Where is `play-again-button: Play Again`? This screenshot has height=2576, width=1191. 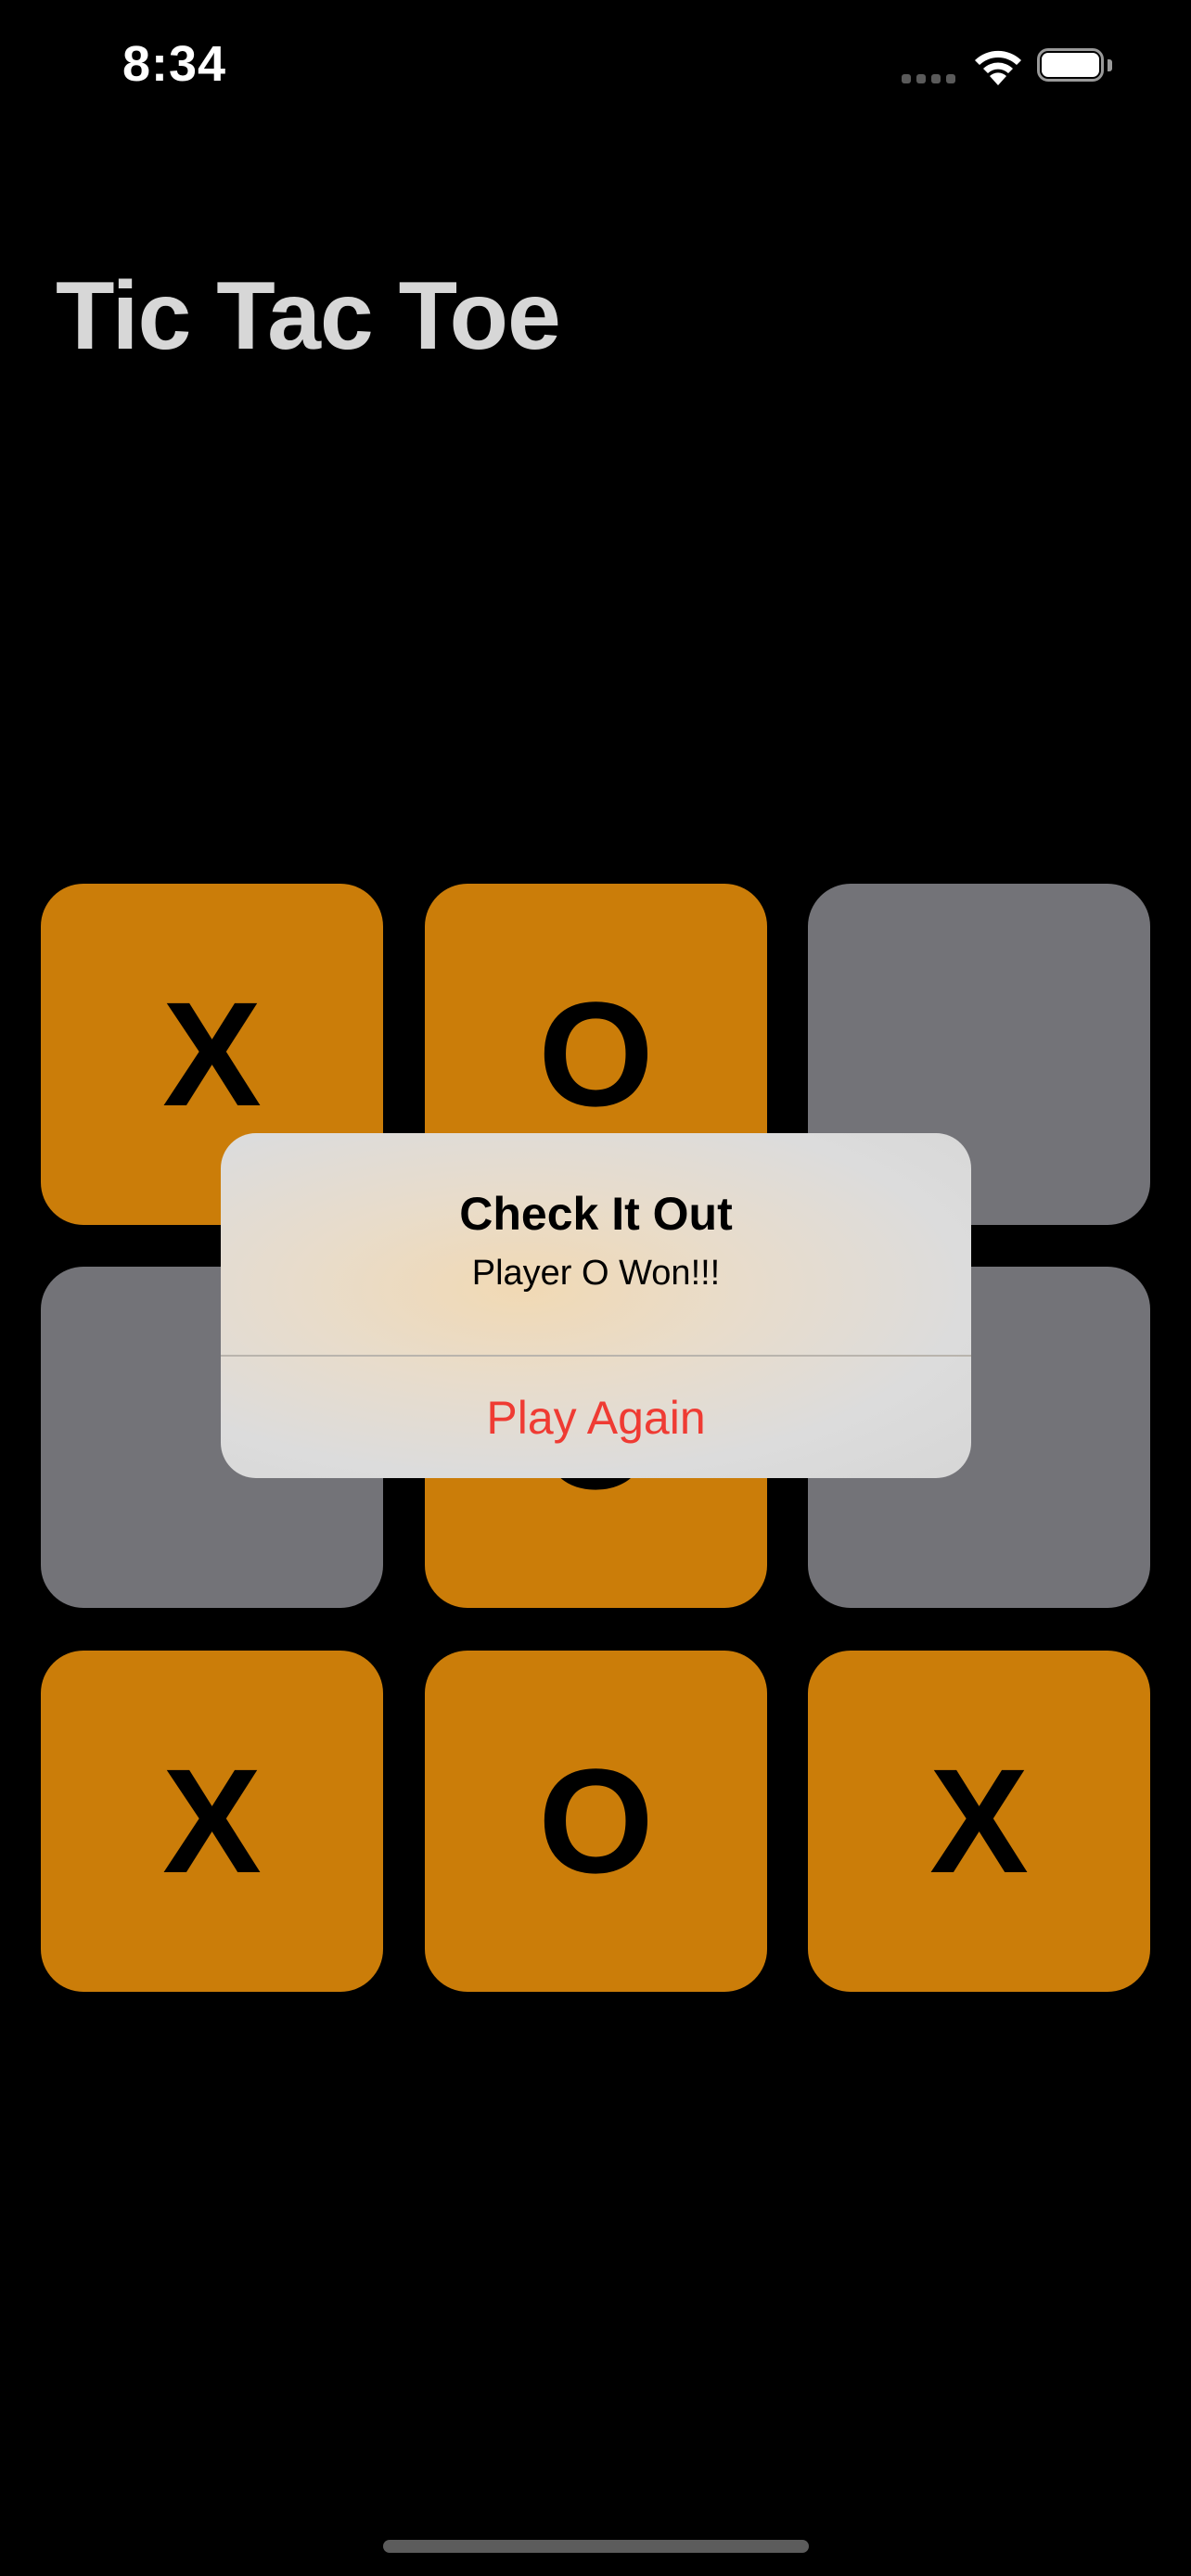
play-again-button: Play Again is located at coordinates (596, 1418).